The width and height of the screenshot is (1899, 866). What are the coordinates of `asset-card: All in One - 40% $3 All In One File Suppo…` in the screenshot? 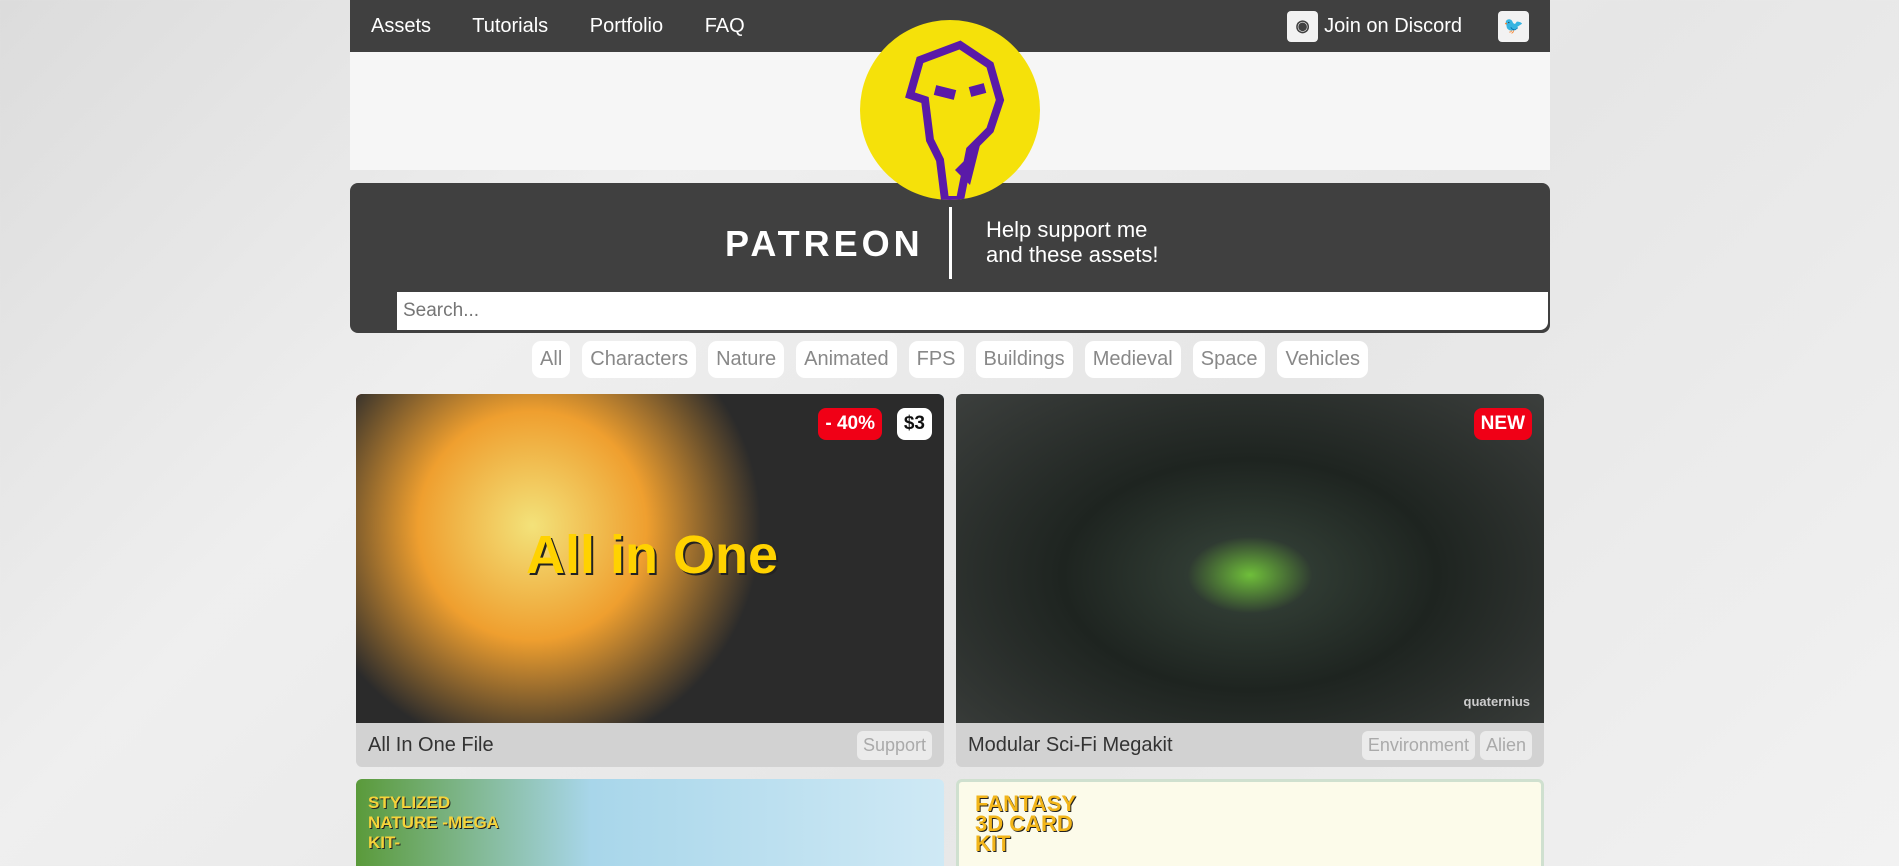 It's located at (650, 580).